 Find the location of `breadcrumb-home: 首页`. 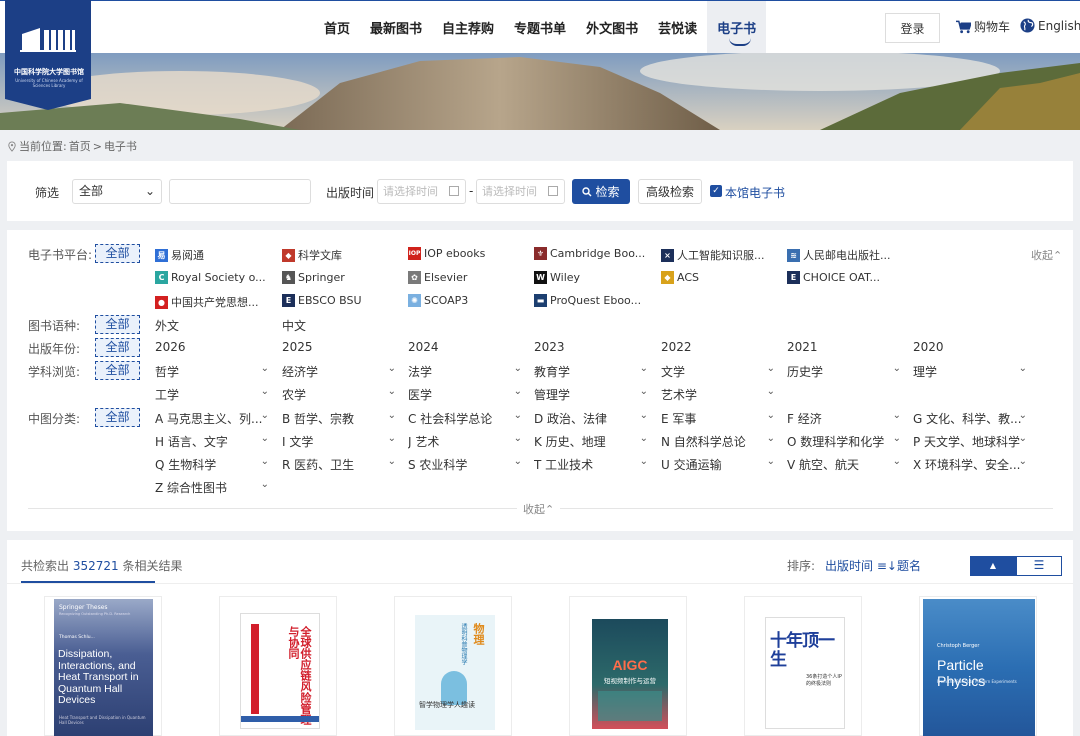

breadcrumb-home: 首页 is located at coordinates (80, 146).